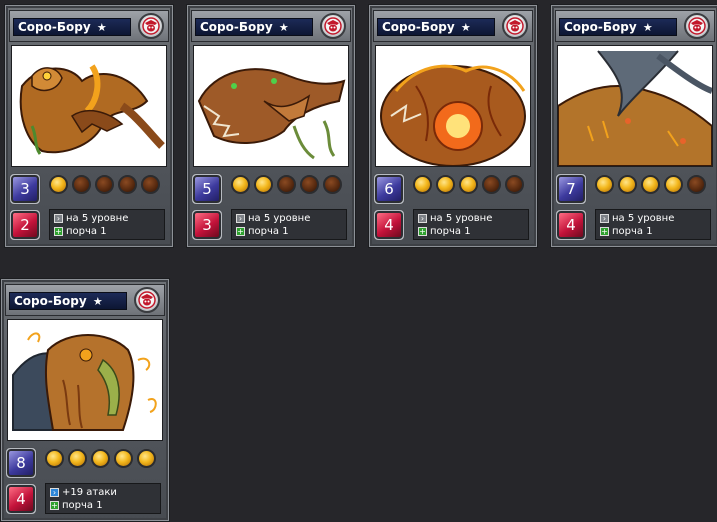  I want to click on bonus-box: › +19 атаки + порча 1, so click(103, 498).